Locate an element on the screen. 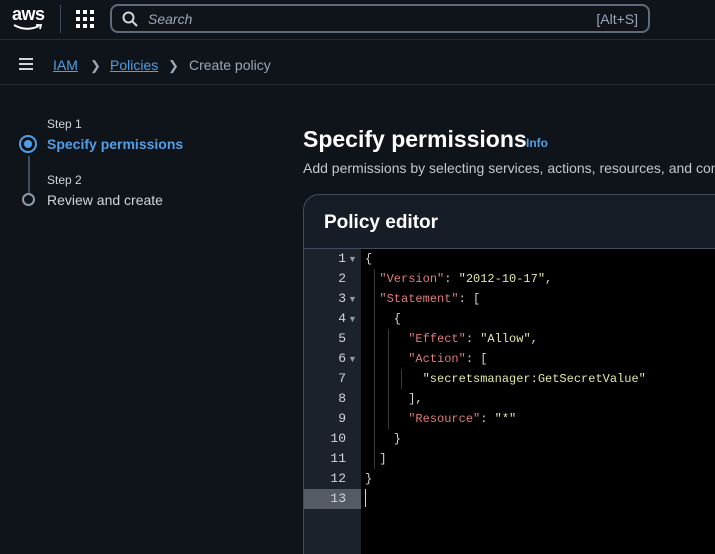  search-placeholder: Search is located at coordinates (170, 19).